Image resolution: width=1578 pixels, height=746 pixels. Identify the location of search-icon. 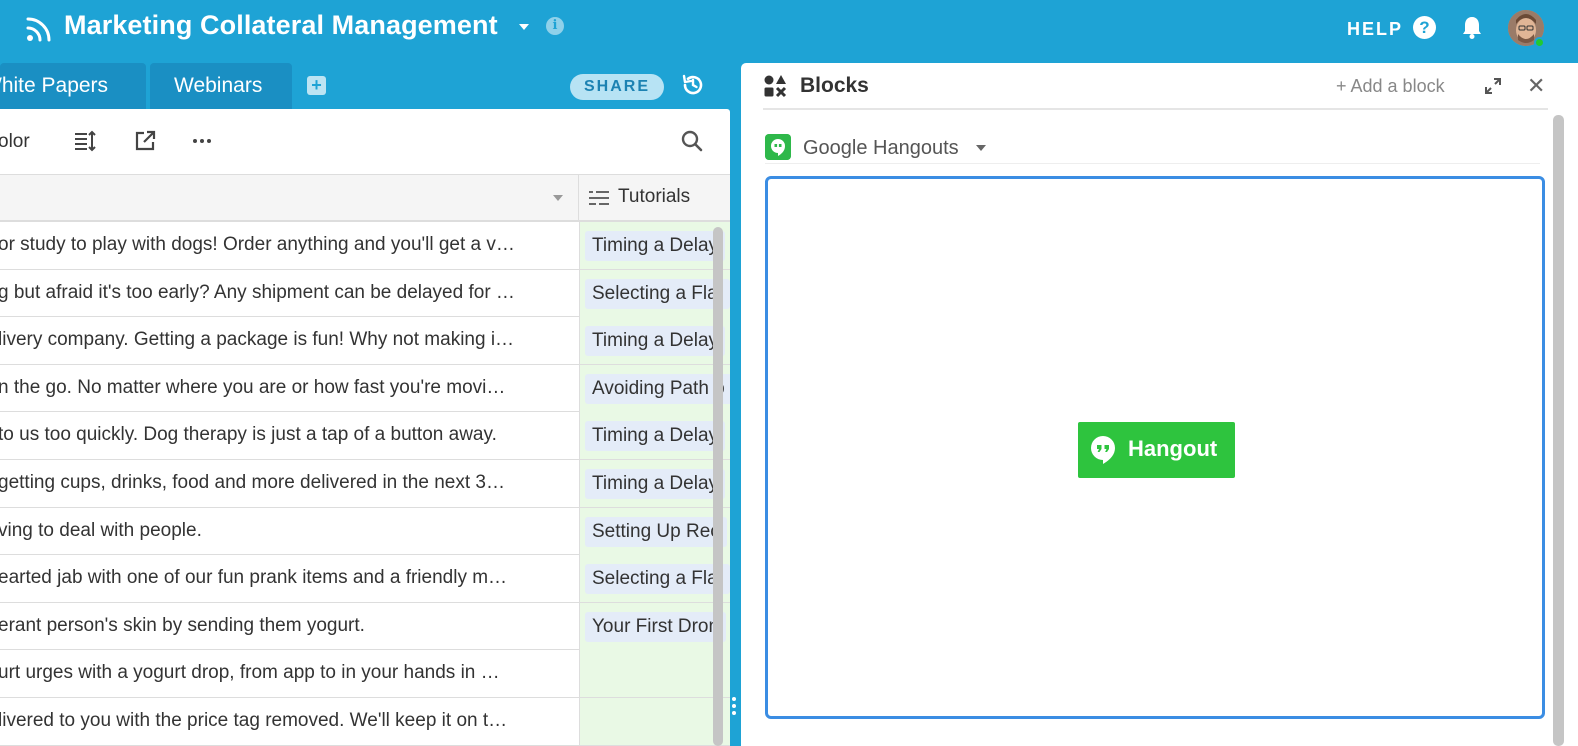
(692, 141).